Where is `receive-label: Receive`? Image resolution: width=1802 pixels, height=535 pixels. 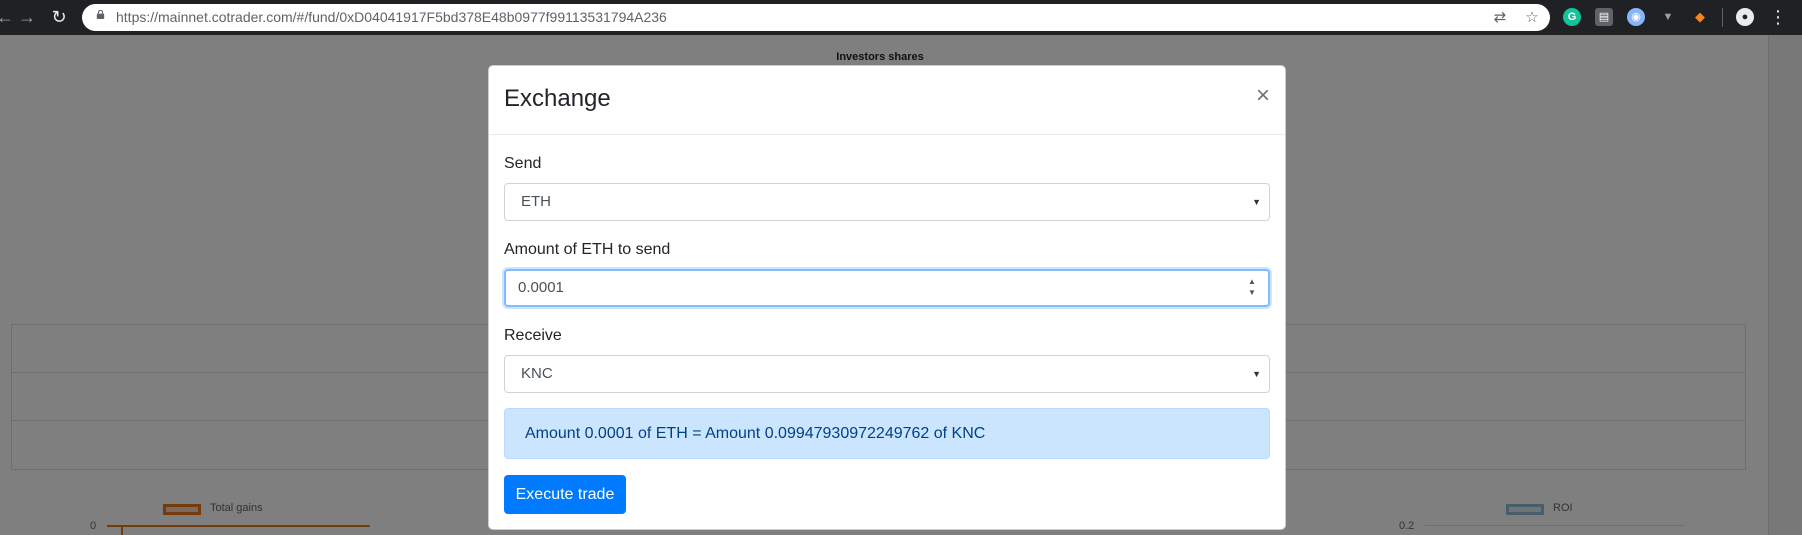
receive-label: Receive is located at coordinates (533, 335).